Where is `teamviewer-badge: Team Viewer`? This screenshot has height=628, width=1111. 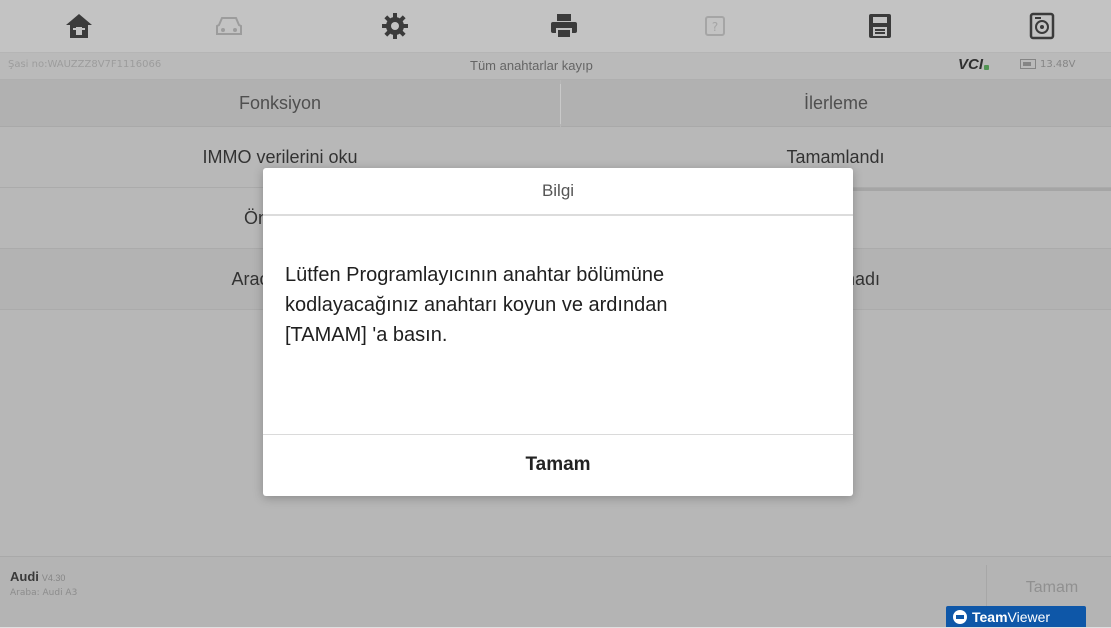 teamviewer-badge: Team Viewer is located at coordinates (1016, 616).